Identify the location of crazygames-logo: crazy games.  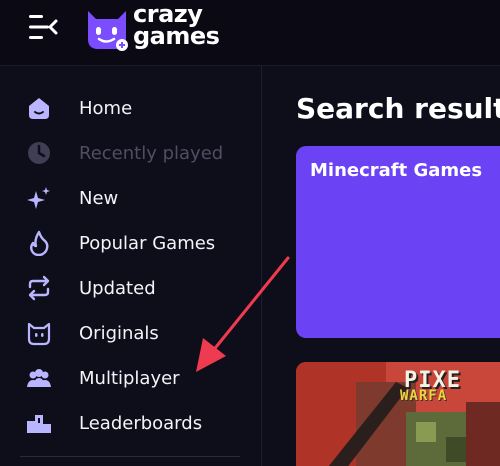
(154, 28).